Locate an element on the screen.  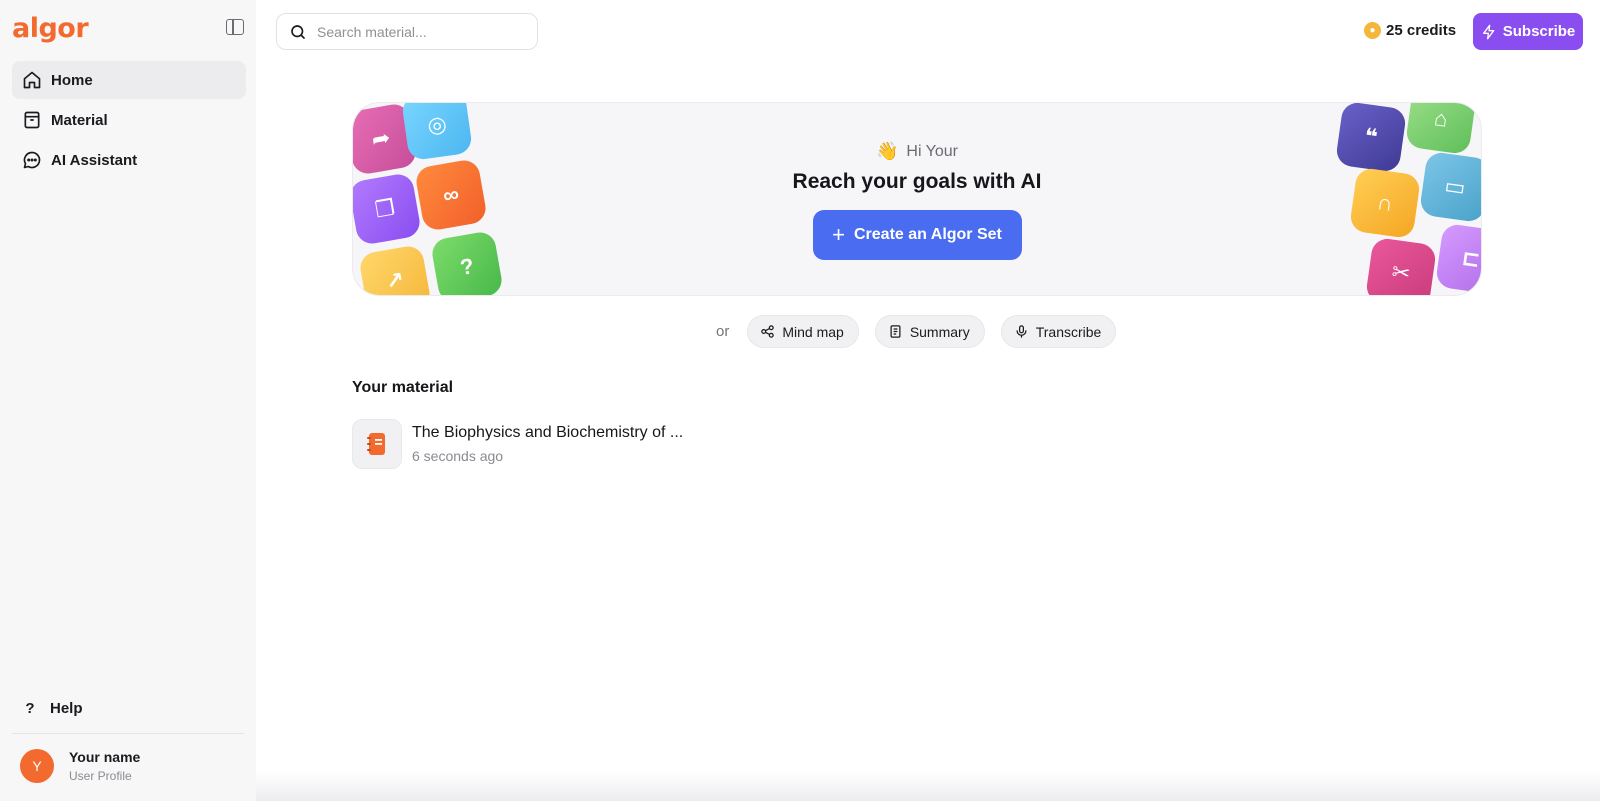
plus-icon: + is located at coordinates (838, 234).